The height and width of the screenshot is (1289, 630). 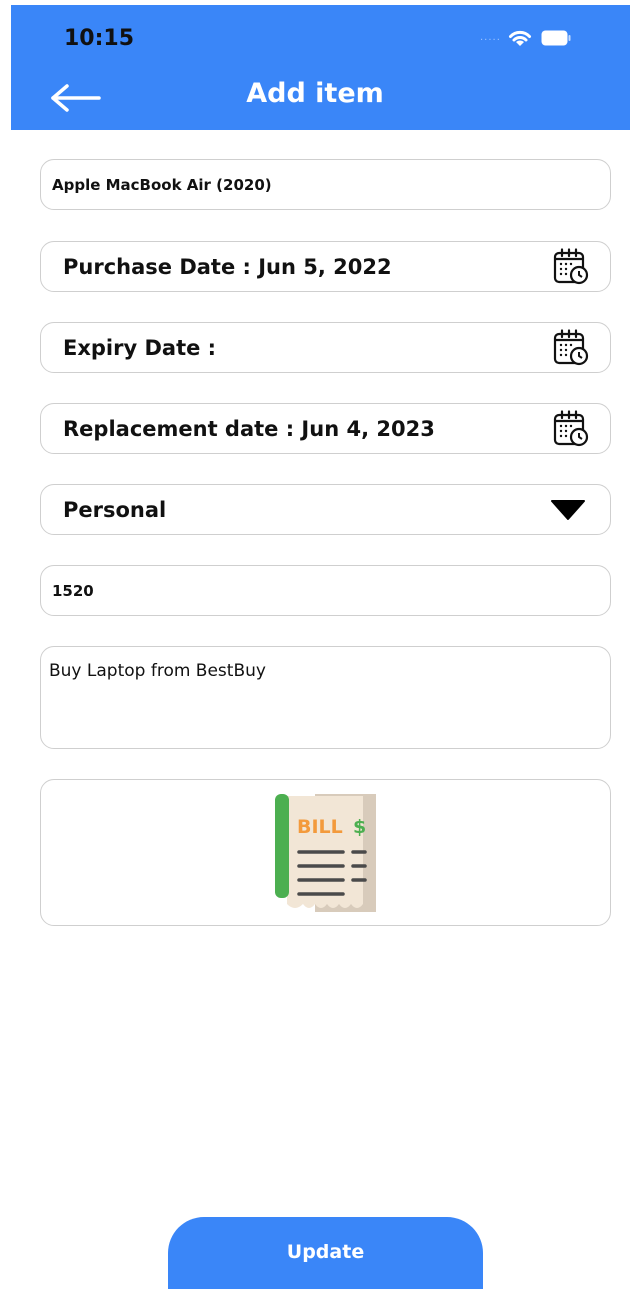 I want to click on item-name-input: Apple MacBook Air (2020), so click(x=325, y=184).